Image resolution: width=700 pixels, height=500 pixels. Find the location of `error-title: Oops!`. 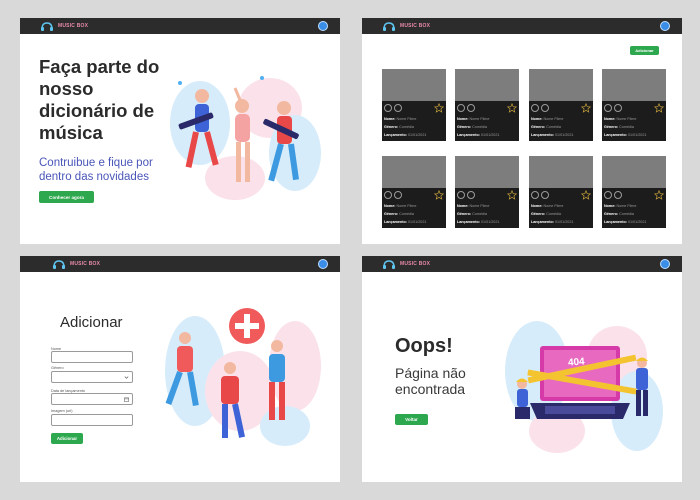

error-title: Oops! is located at coordinates (424, 346).